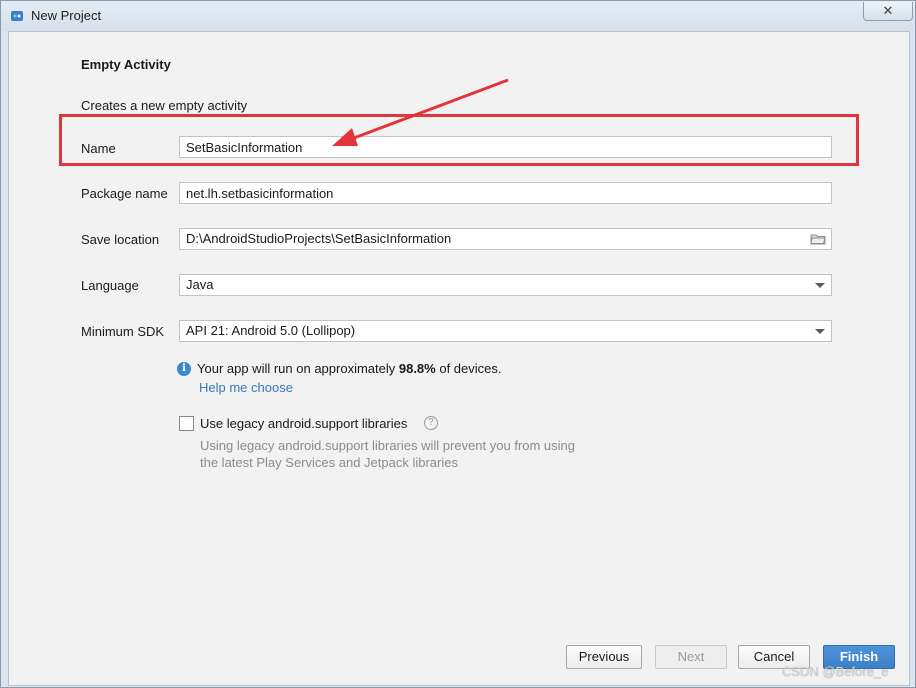 The width and height of the screenshot is (916, 688). What do you see at coordinates (120, 239) in the screenshot?
I see `save-location-label: Save location` at bounding box center [120, 239].